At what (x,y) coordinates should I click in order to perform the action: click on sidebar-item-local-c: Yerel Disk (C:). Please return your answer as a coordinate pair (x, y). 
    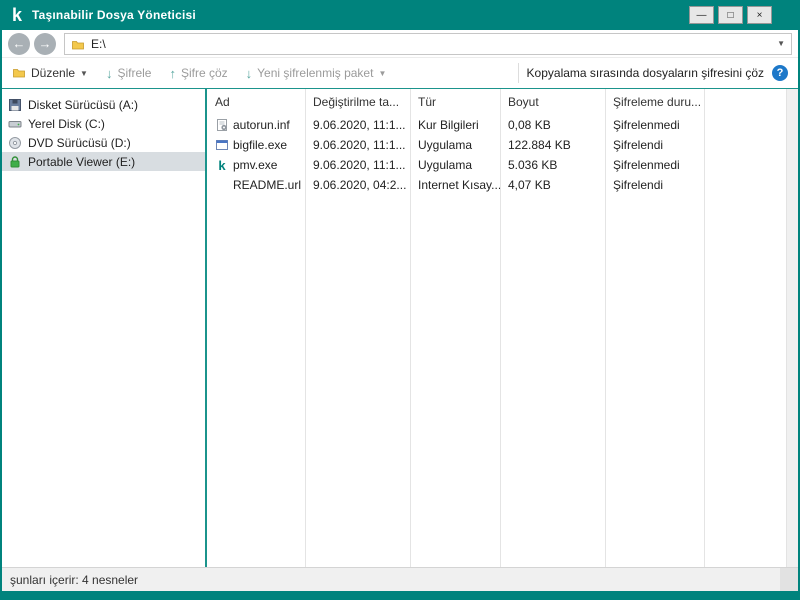
    Looking at the image, I should click on (103, 123).